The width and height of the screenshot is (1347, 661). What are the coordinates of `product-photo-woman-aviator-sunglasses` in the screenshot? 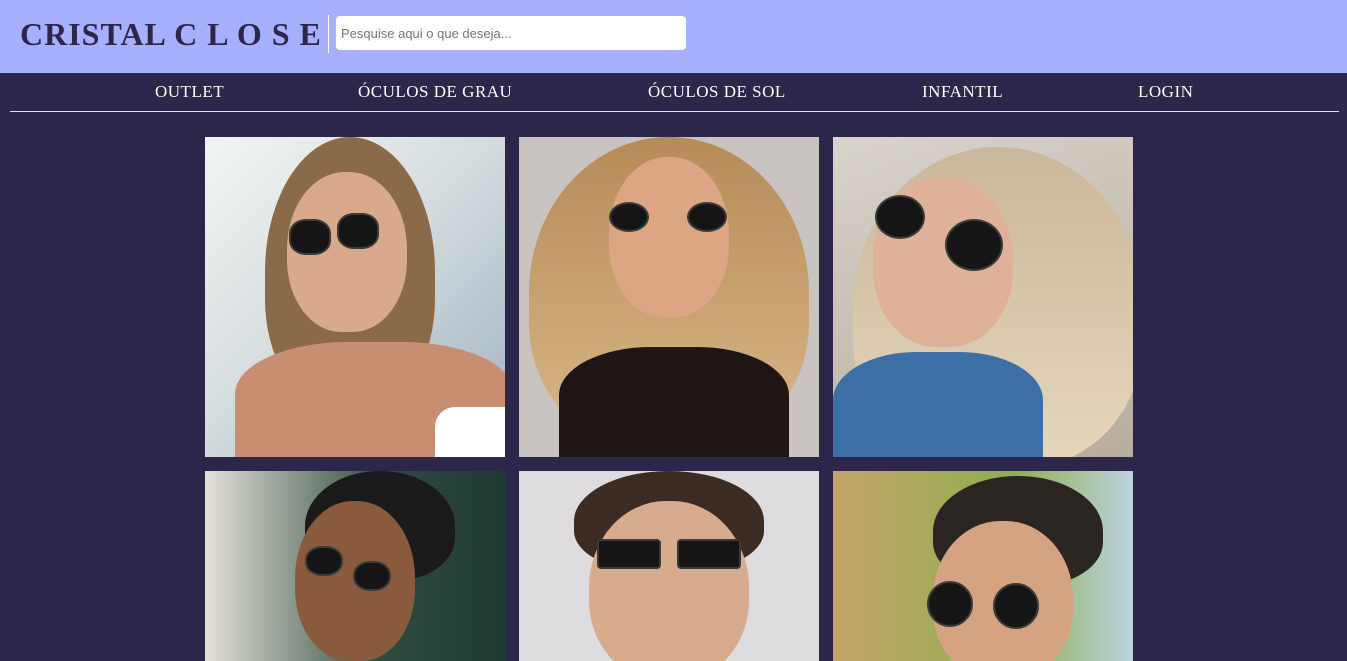 It's located at (983, 297).